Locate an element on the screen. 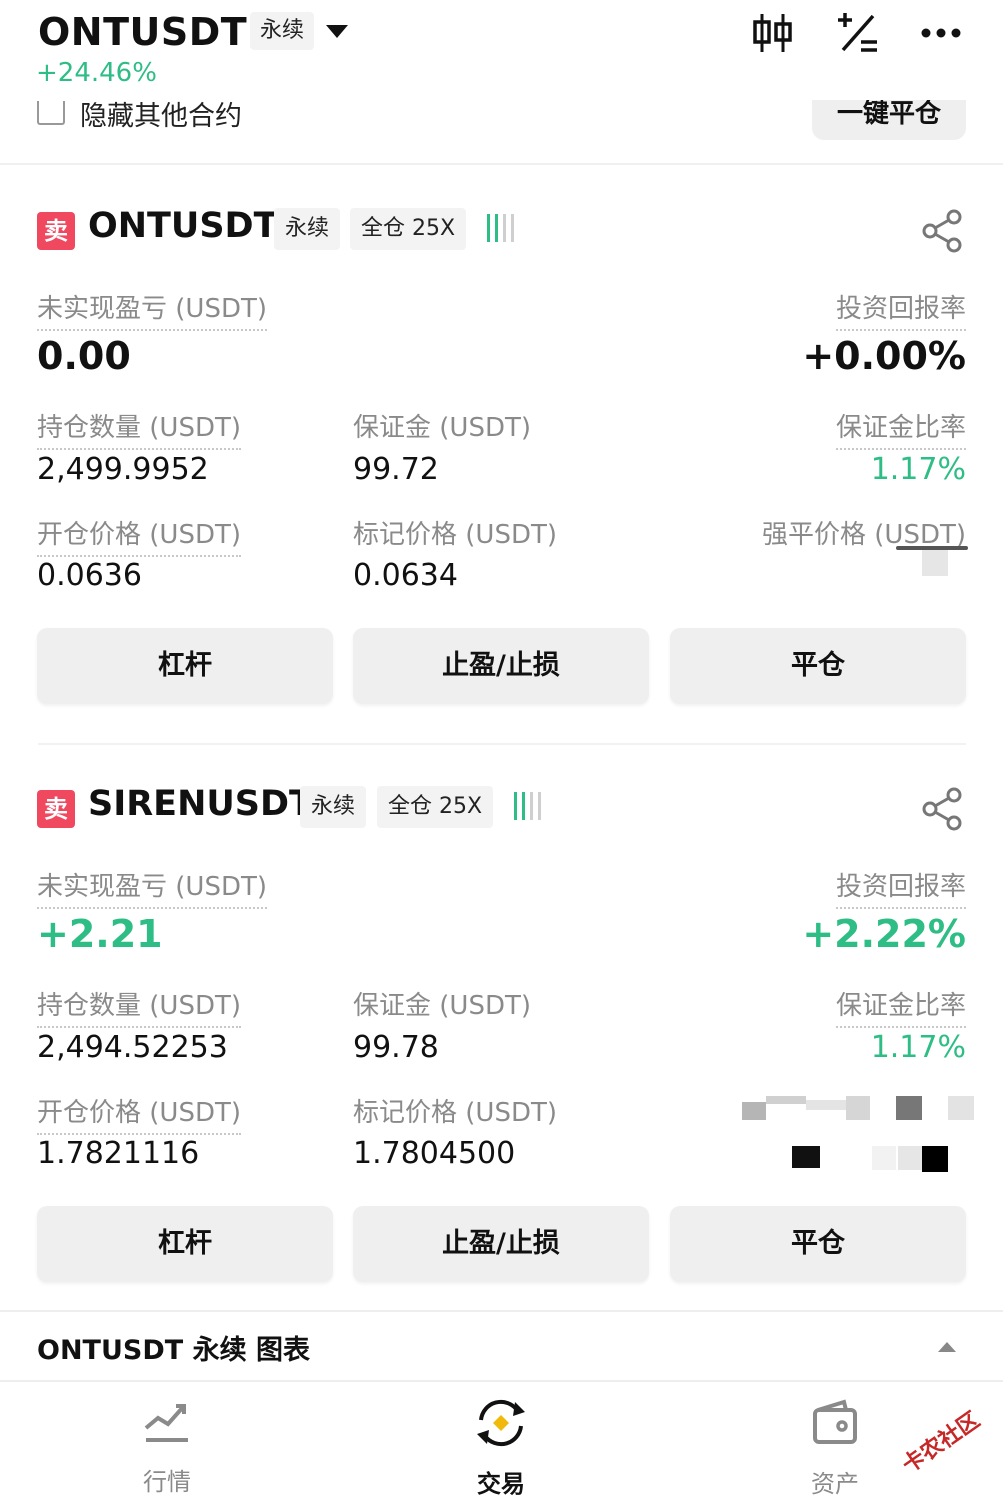 The width and height of the screenshot is (1003, 1500). header-contract-tag: 永续 is located at coordinates (282, 31).